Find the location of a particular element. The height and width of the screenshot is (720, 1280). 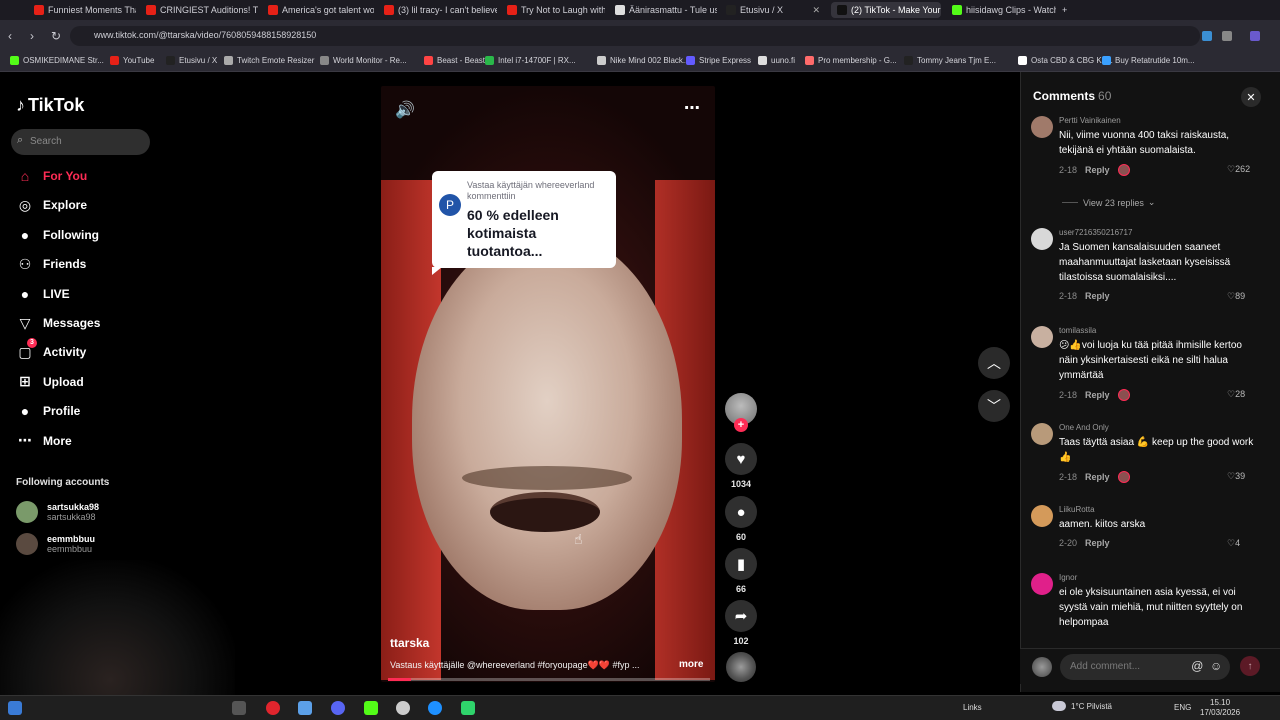

comment-button: ● 60 is located at coordinates (741, 519).